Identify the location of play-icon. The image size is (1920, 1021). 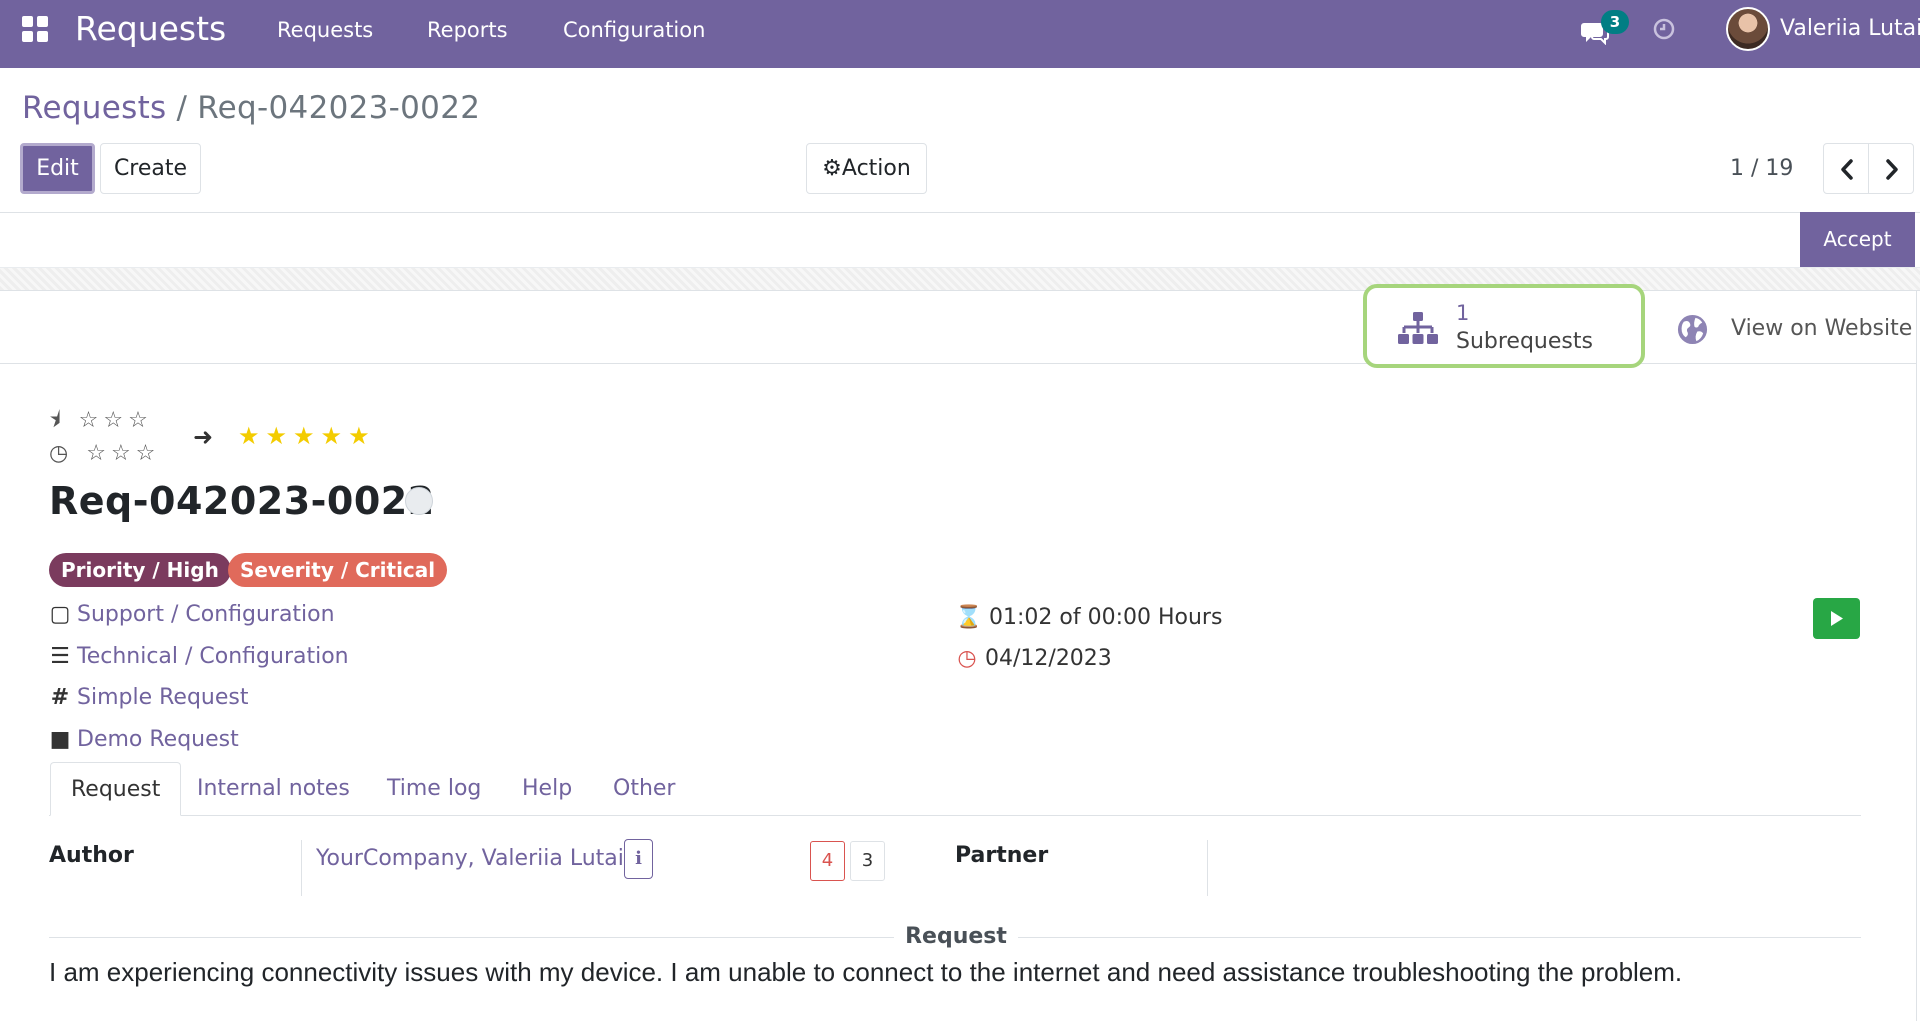
(1837, 618).